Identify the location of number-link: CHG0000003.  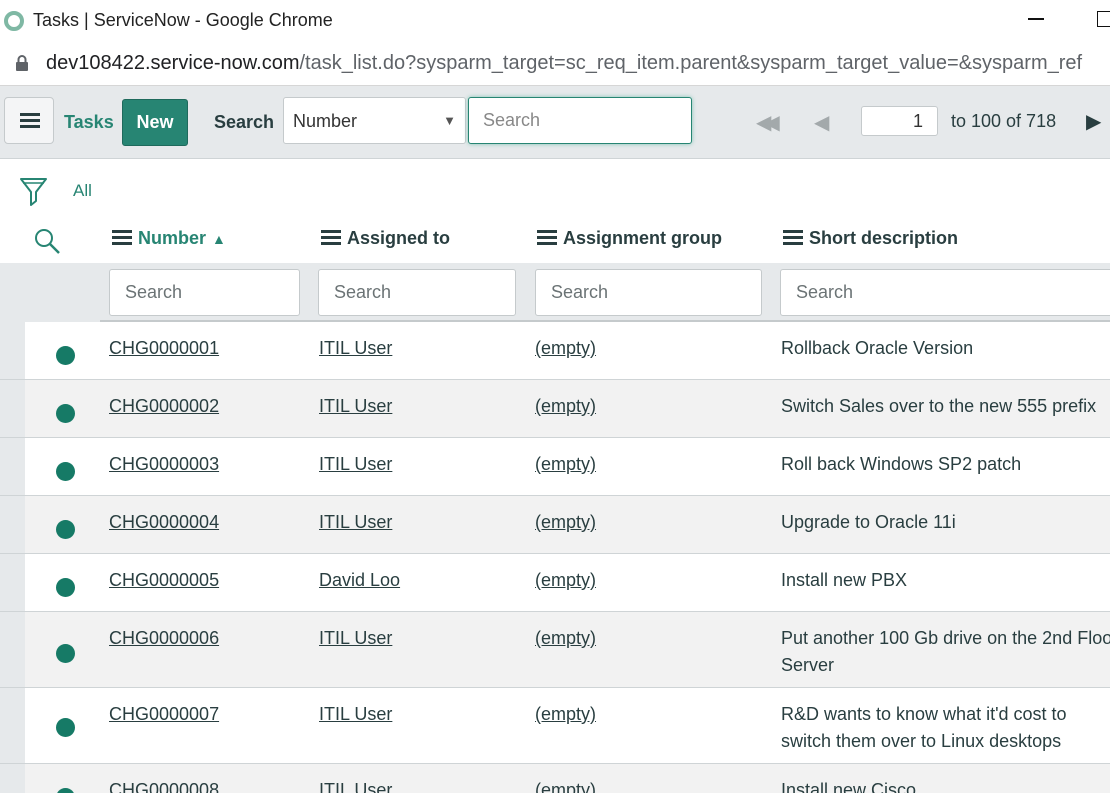
(164, 464).